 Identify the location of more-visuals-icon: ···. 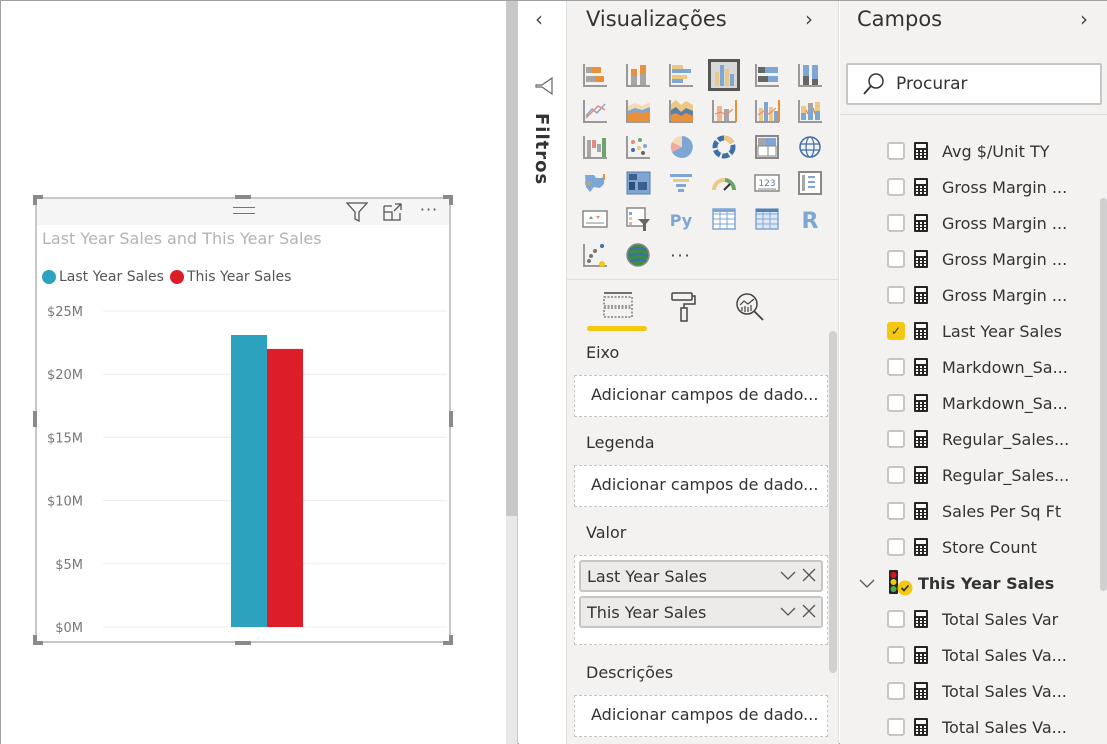
(681, 255).